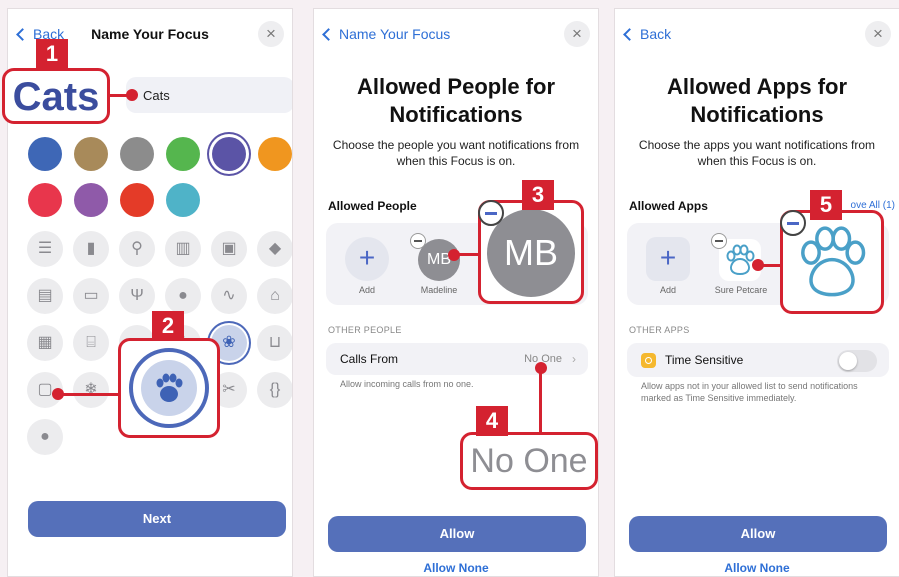 The image size is (899, 577). Describe the element at coordinates (369, 359) in the screenshot. I see `calls-from-label: Calls From` at that location.